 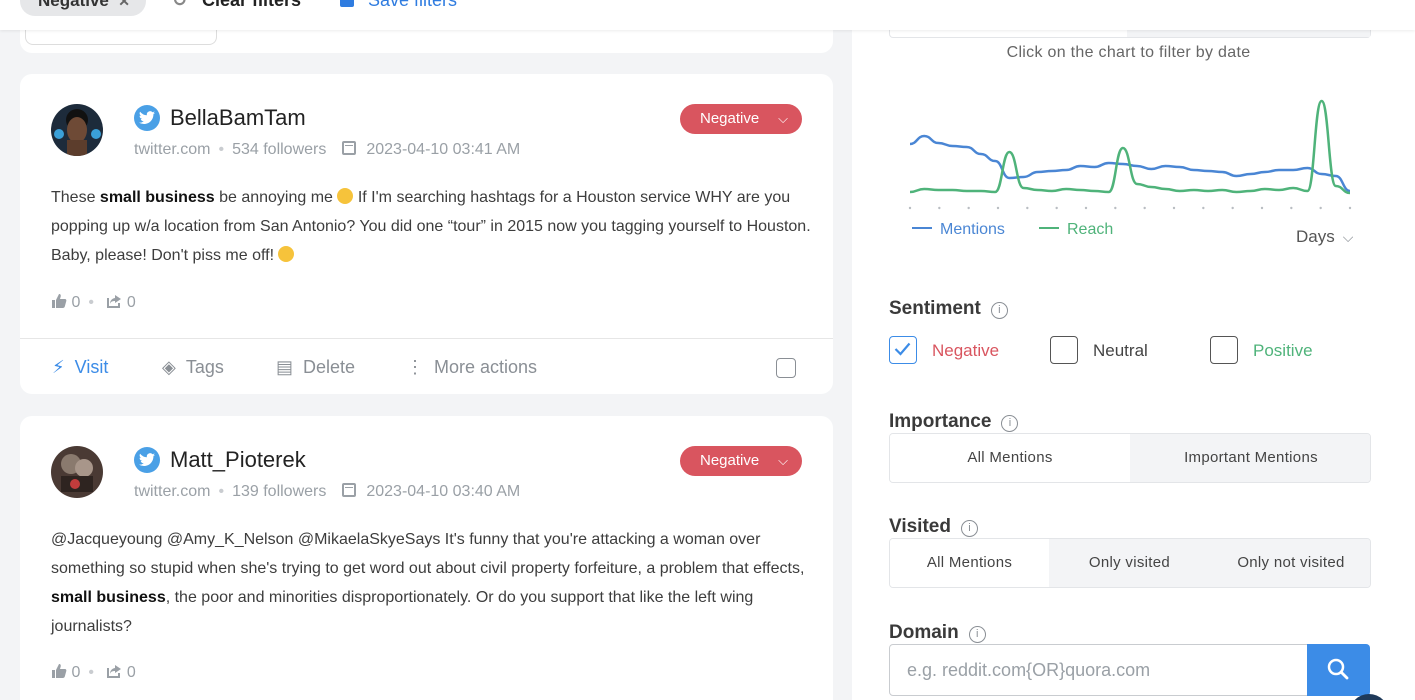 I want to click on visited-all-mentions: All Mentions, so click(x=969, y=563).